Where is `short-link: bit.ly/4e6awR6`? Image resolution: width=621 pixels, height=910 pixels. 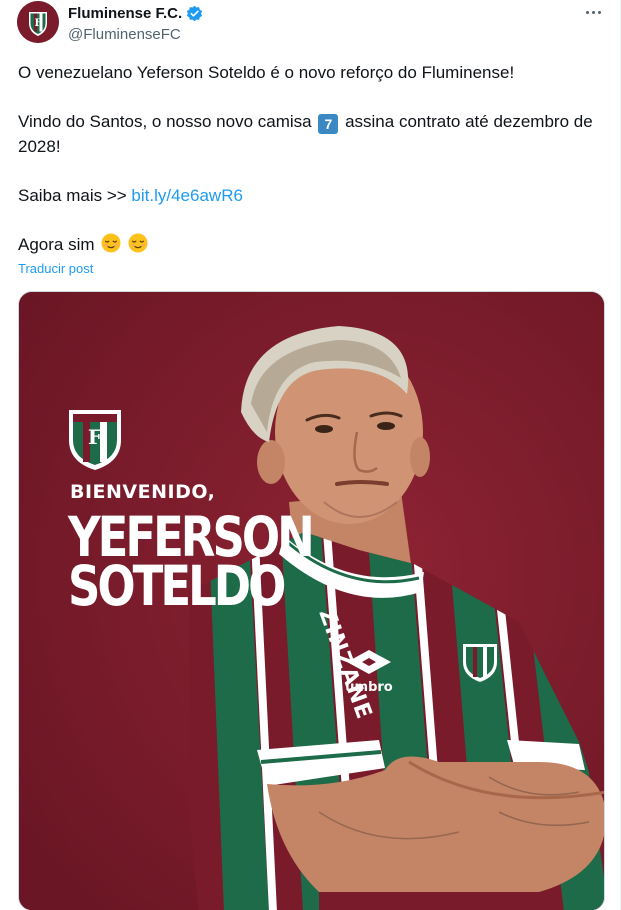 short-link: bit.ly/4e6awR6 is located at coordinates (187, 195).